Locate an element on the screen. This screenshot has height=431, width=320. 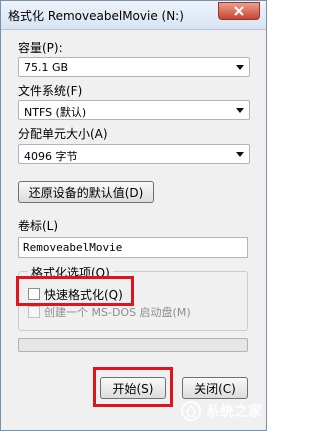
filesystem-select: NTFS (默认) is located at coordinates (134, 110).